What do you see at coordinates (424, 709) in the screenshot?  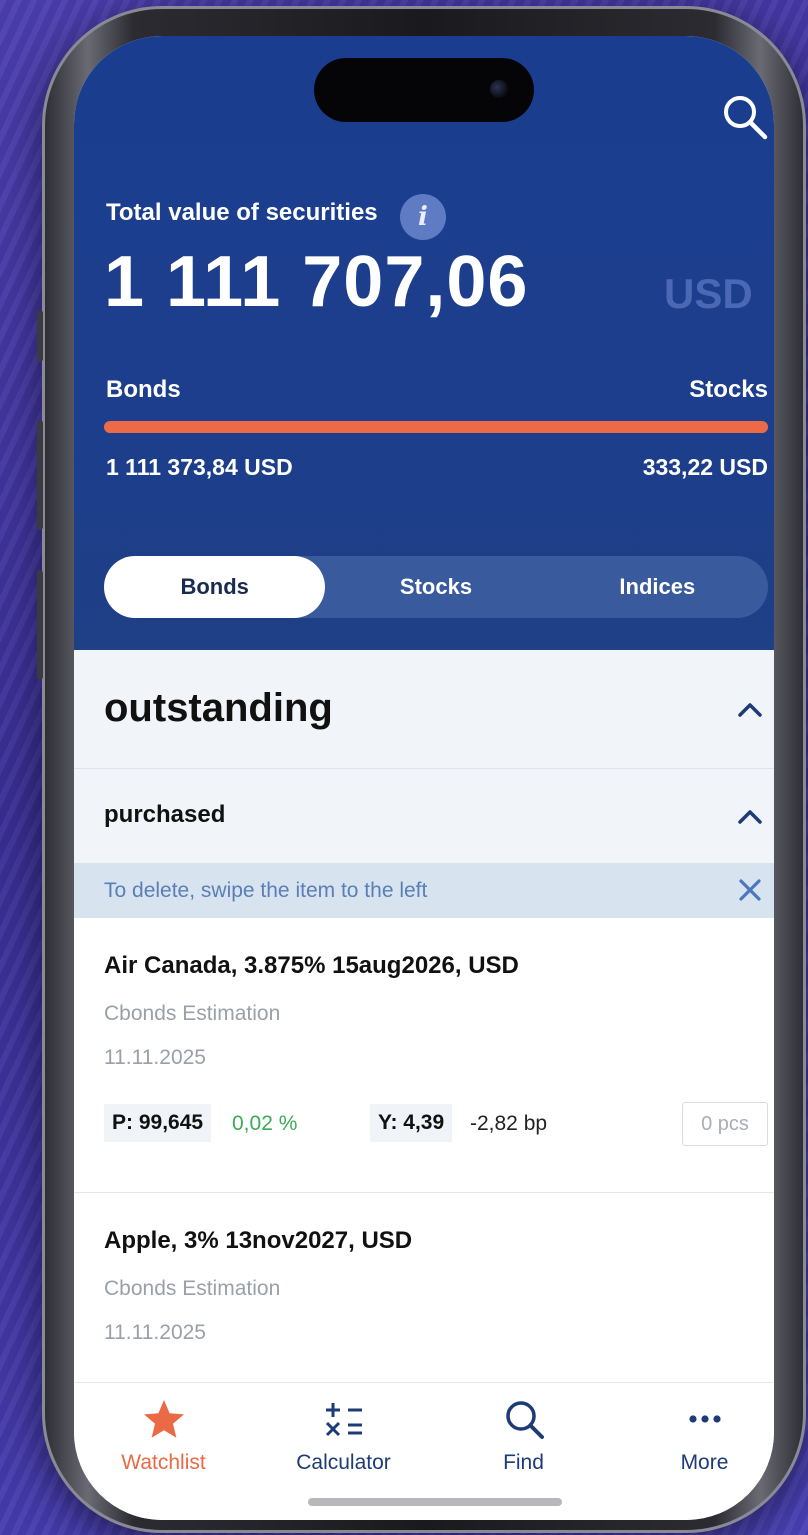 I see `outstanding-section-header: outstanding` at bounding box center [424, 709].